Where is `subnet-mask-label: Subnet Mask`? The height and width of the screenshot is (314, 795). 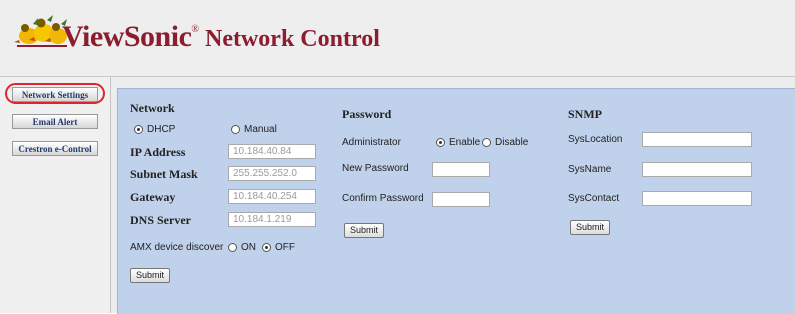 subnet-mask-label: Subnet Mask is located at coordinates (164, 174).